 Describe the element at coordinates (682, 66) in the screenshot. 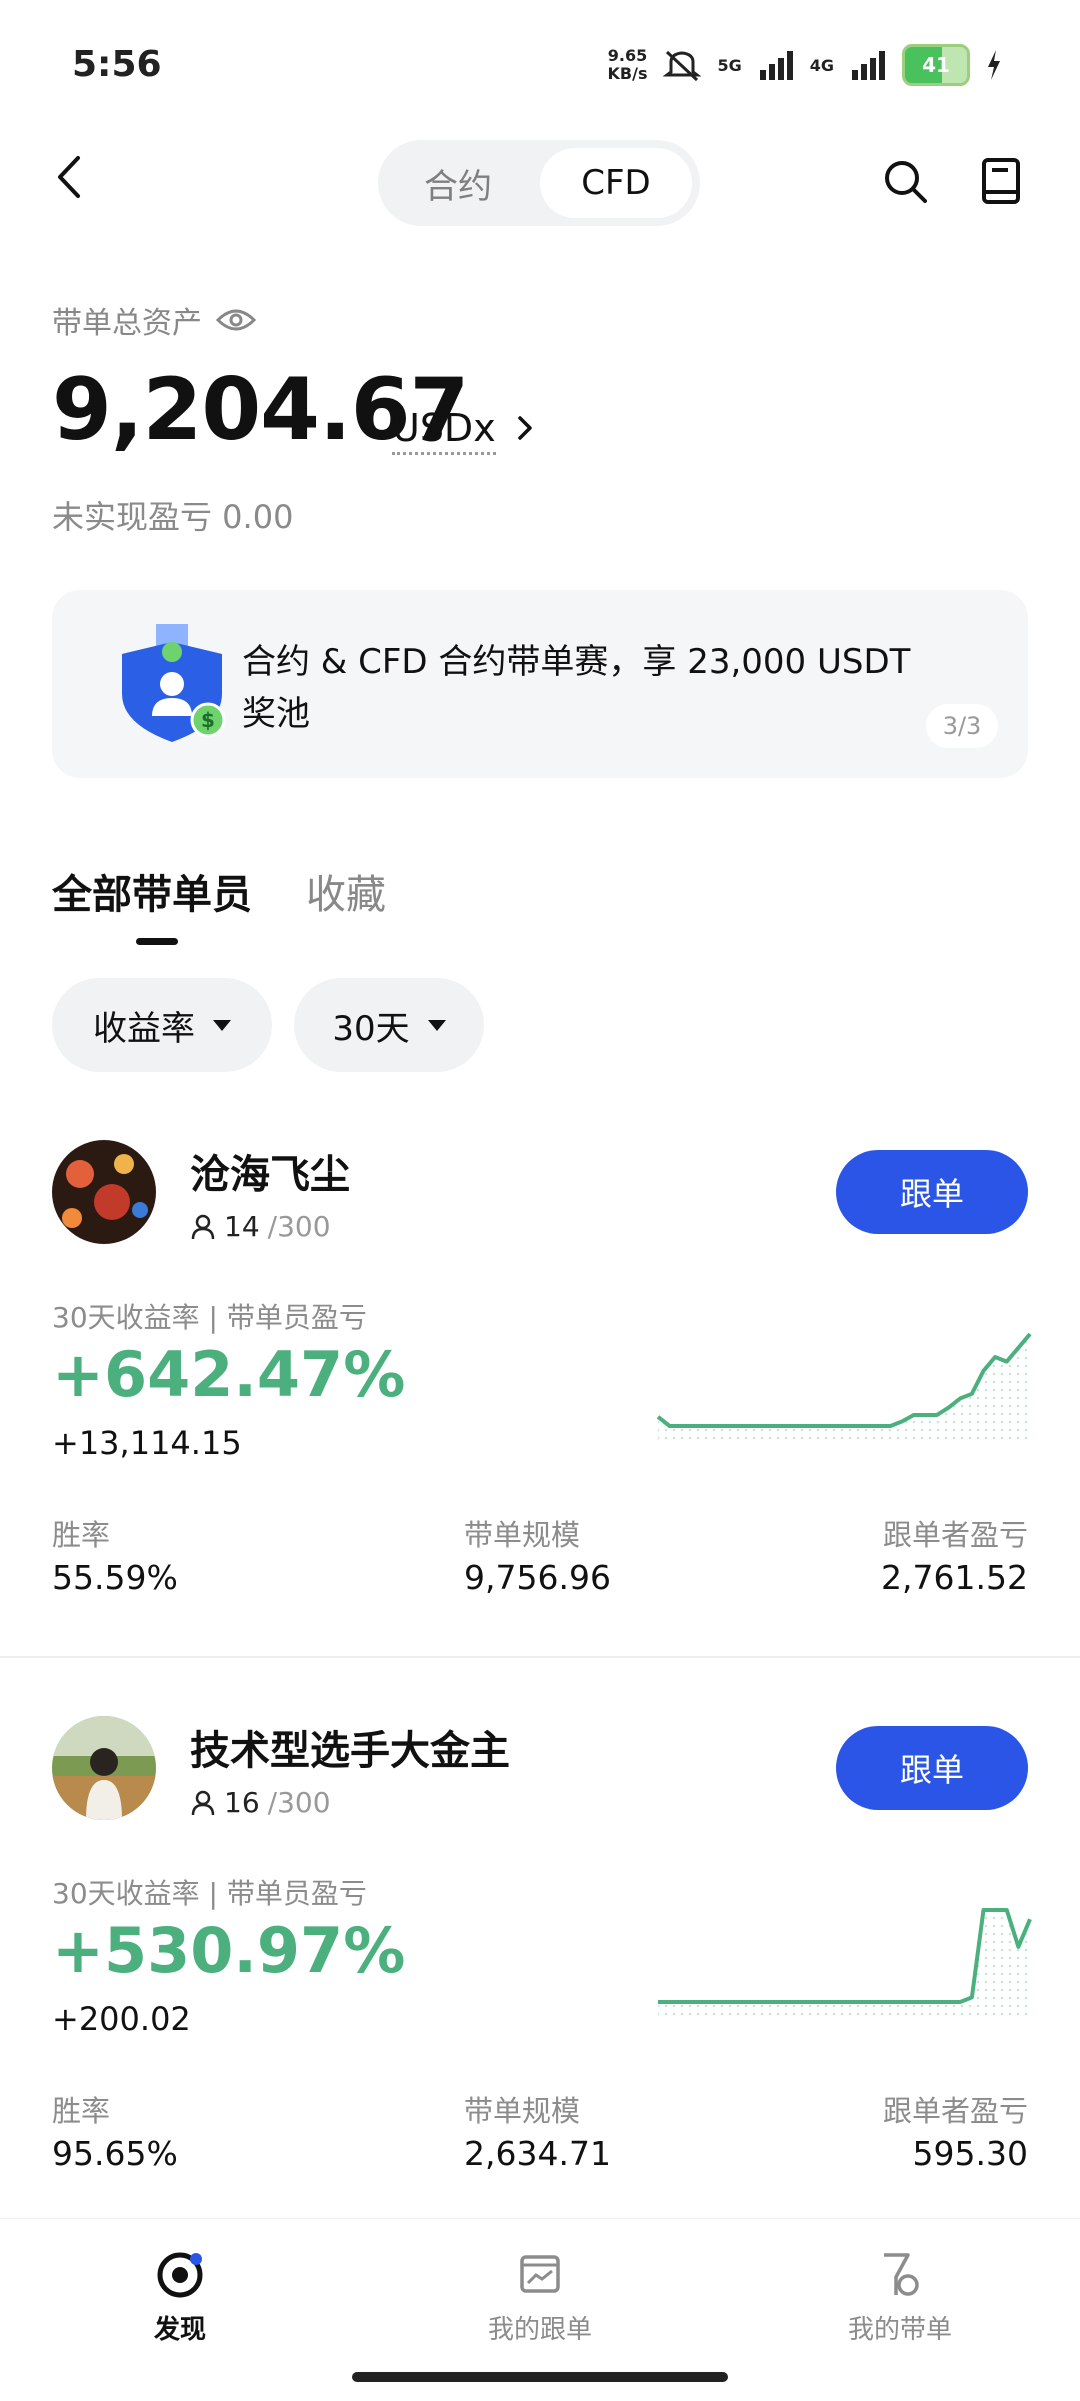

I see `mute-icon` at that location.